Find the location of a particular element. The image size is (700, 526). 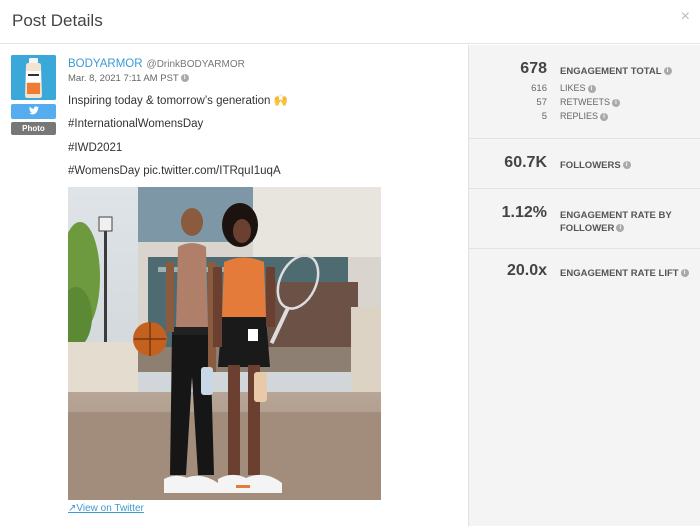

retweets-label: RETWEETS i is located at coordinates (590, 102).